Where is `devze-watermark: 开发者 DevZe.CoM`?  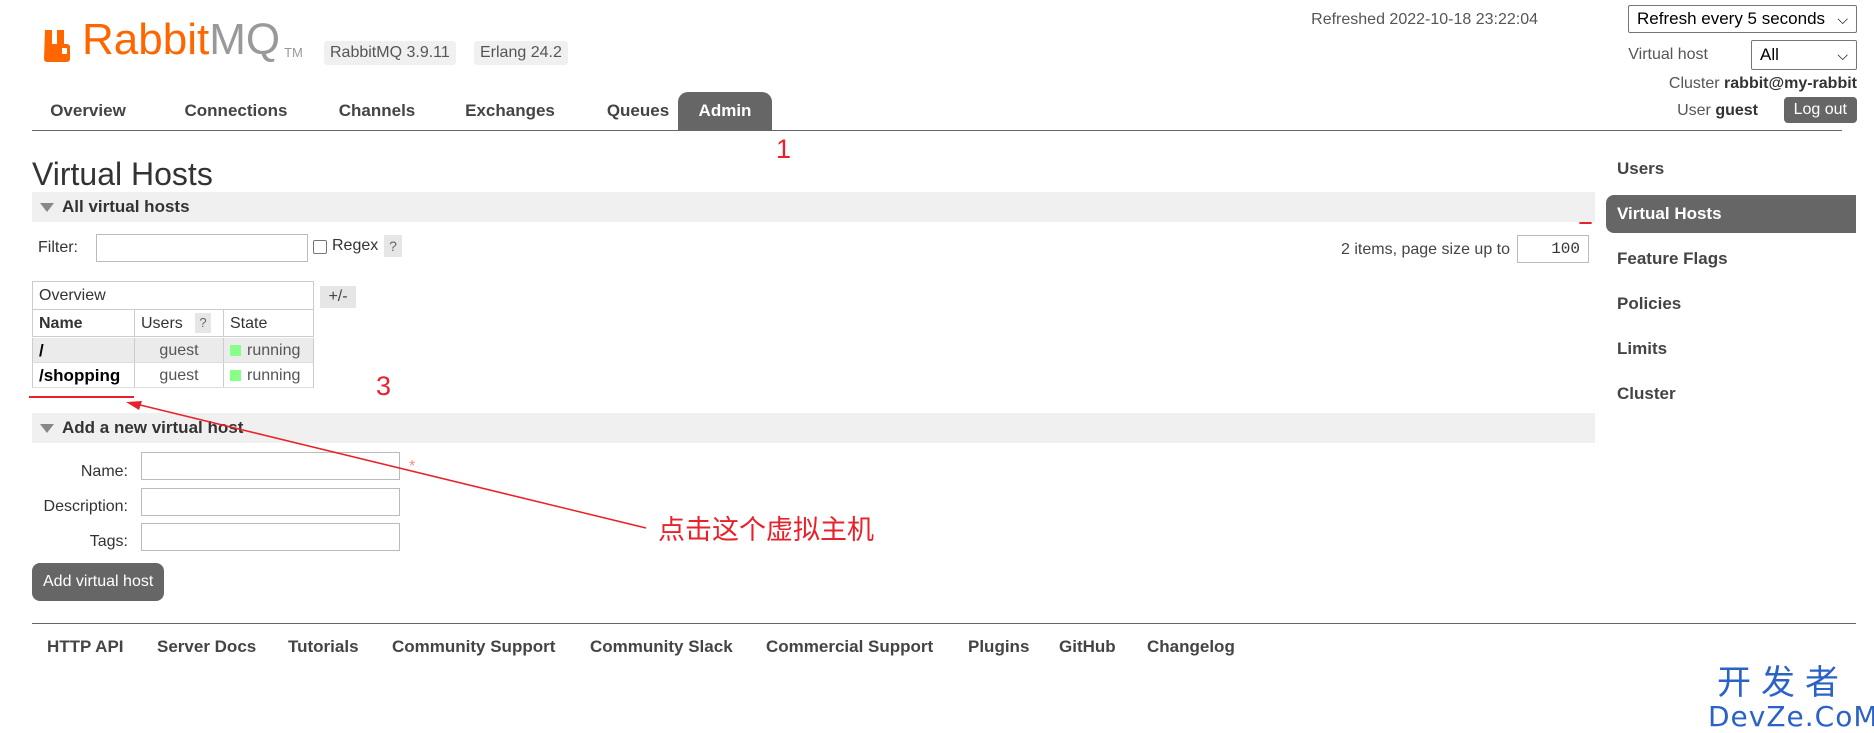 devze-watermark: 开发者 DevZe.CoM is located at coordinates (1791, 698).